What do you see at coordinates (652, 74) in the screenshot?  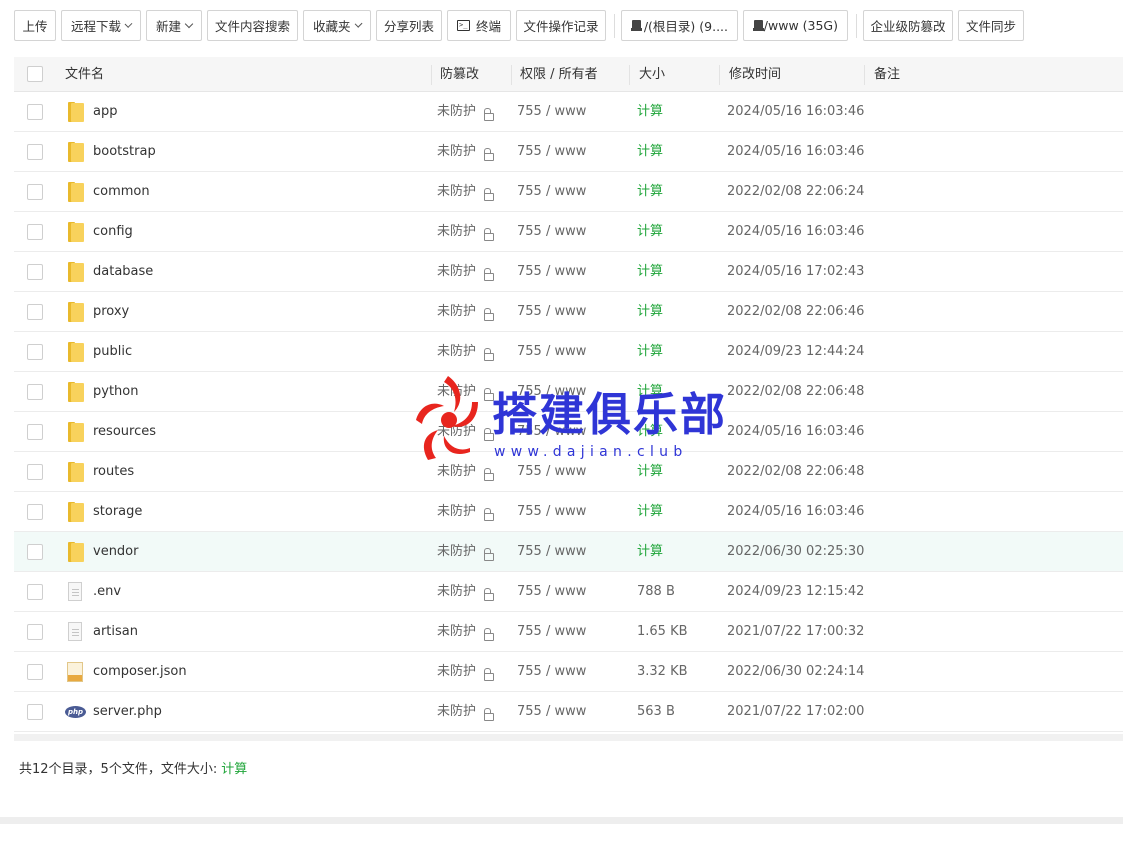 I see `header-size: 大小` at bounding box center [652, 74].